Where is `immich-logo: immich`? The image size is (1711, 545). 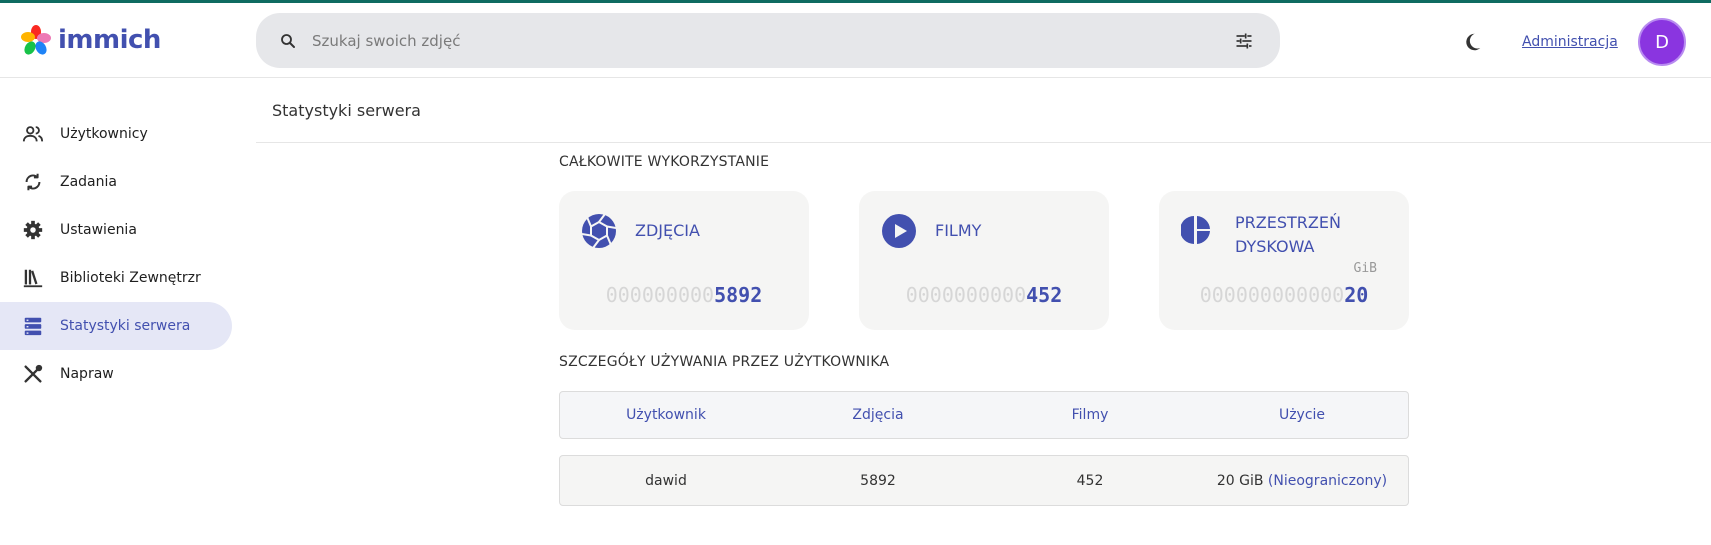
immich-logo: immich is located at coordinates (90, 40).